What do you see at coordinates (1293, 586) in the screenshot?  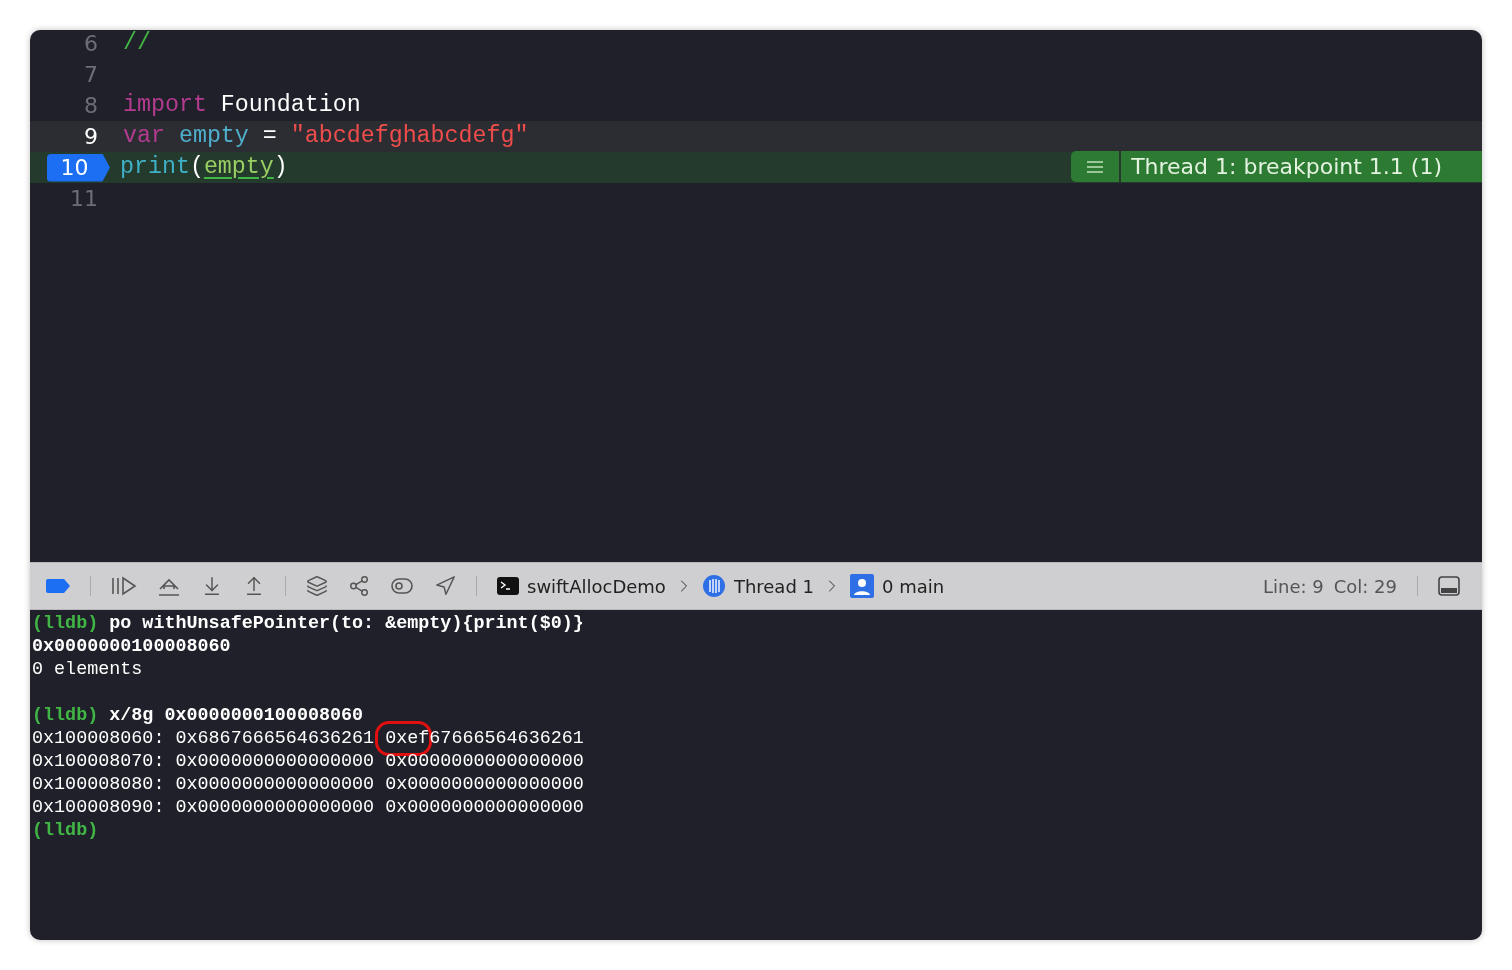 I see `line-position: Line: 9` at bounding box center [1293, 586].